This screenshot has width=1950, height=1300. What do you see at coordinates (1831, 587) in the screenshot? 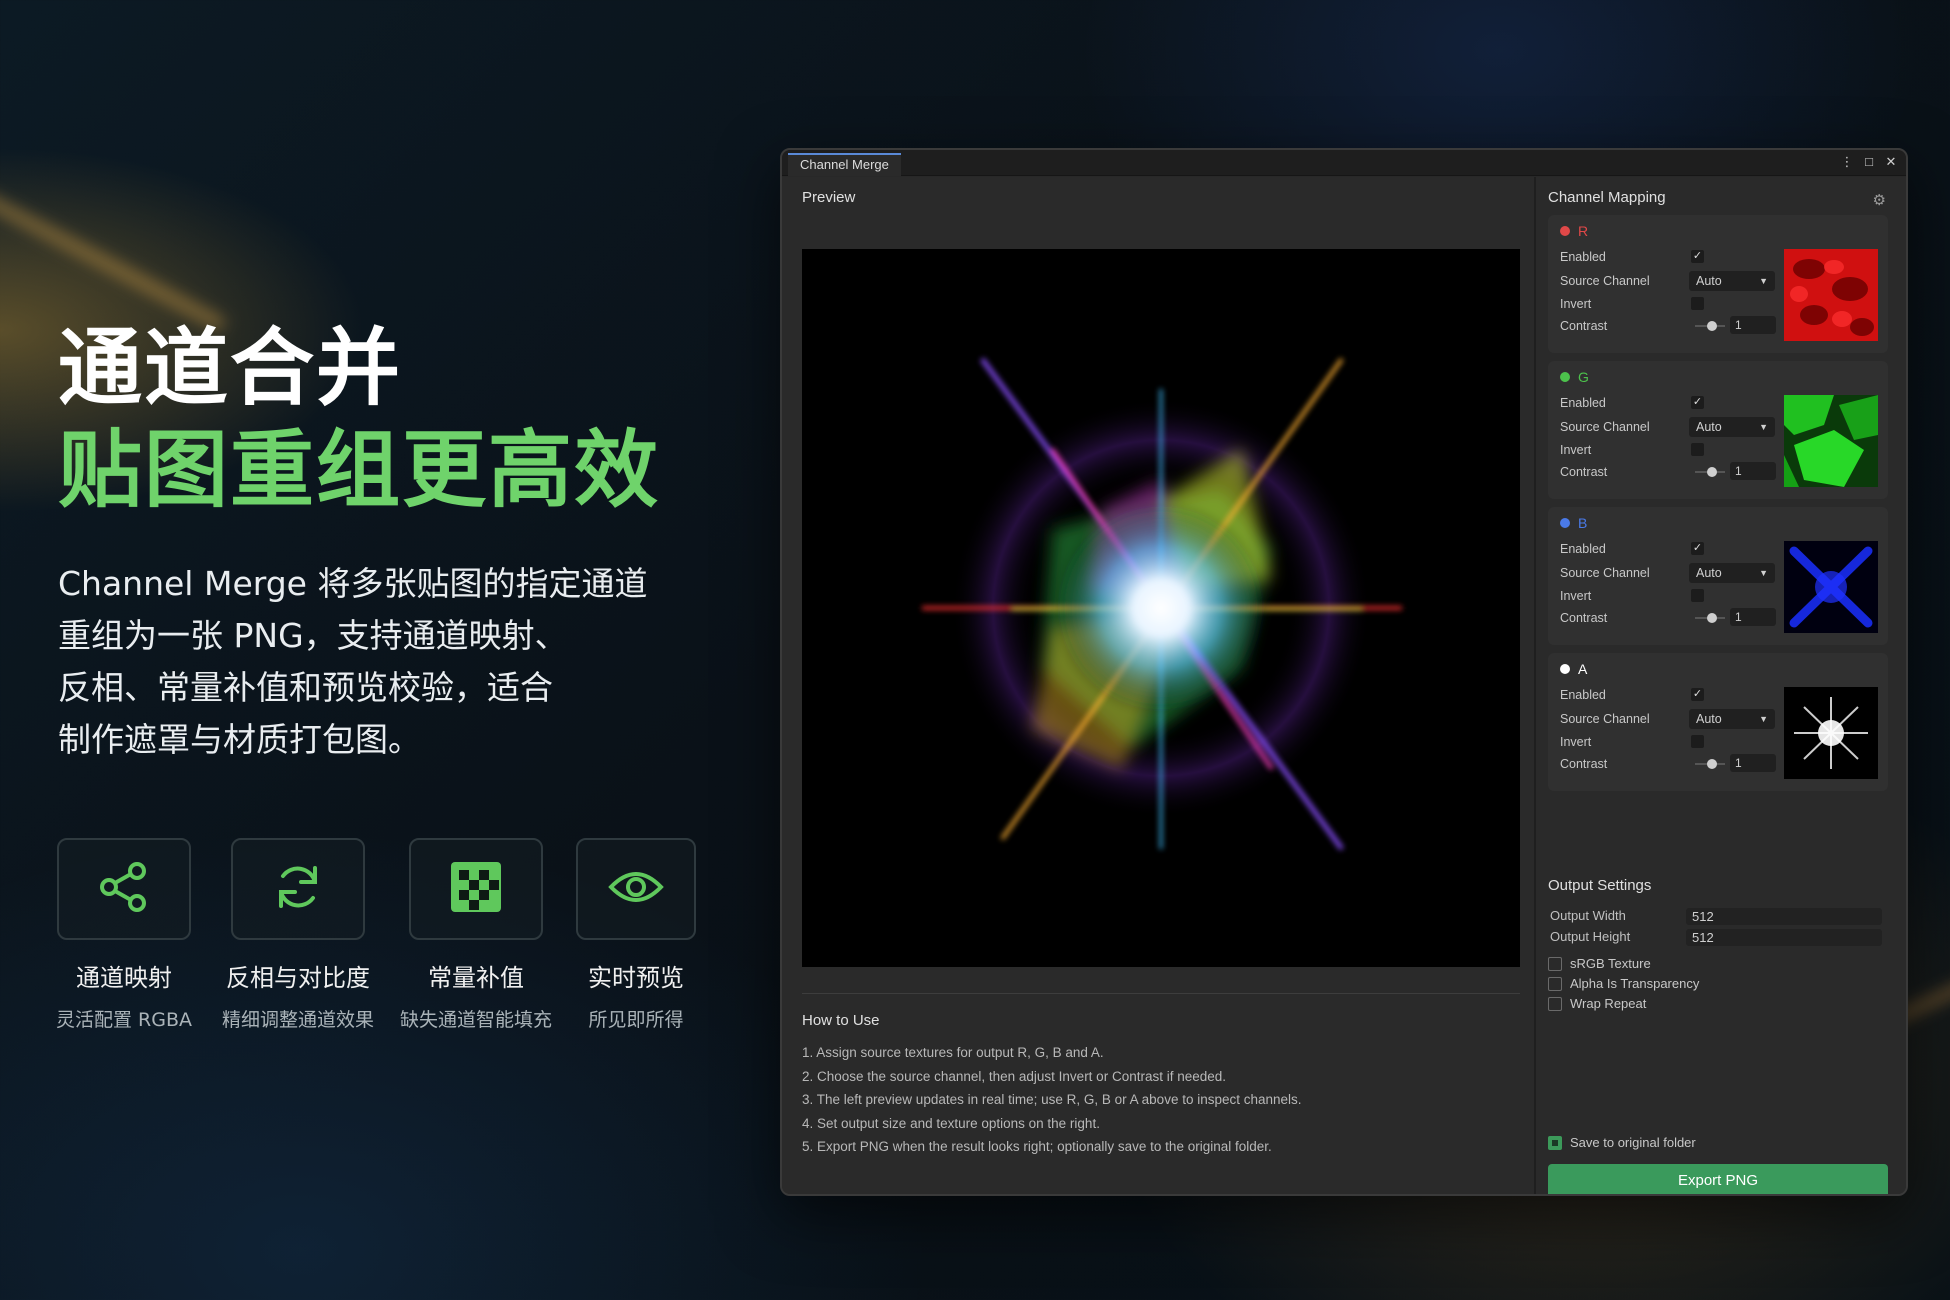
I see `channel-b-thumbnail` at bounding box center [1831, 587].